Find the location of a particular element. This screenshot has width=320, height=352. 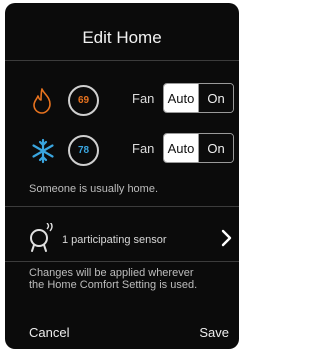

snowflake-icon is located at coordinates (43, 151).